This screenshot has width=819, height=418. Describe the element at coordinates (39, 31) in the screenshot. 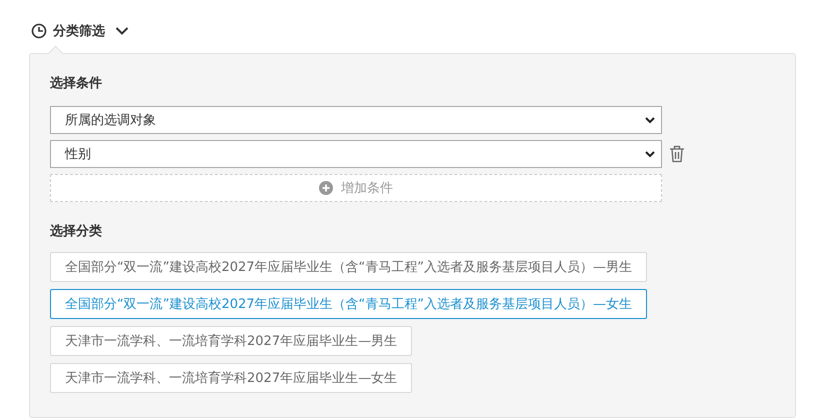

I see `clock-icon` at that location.